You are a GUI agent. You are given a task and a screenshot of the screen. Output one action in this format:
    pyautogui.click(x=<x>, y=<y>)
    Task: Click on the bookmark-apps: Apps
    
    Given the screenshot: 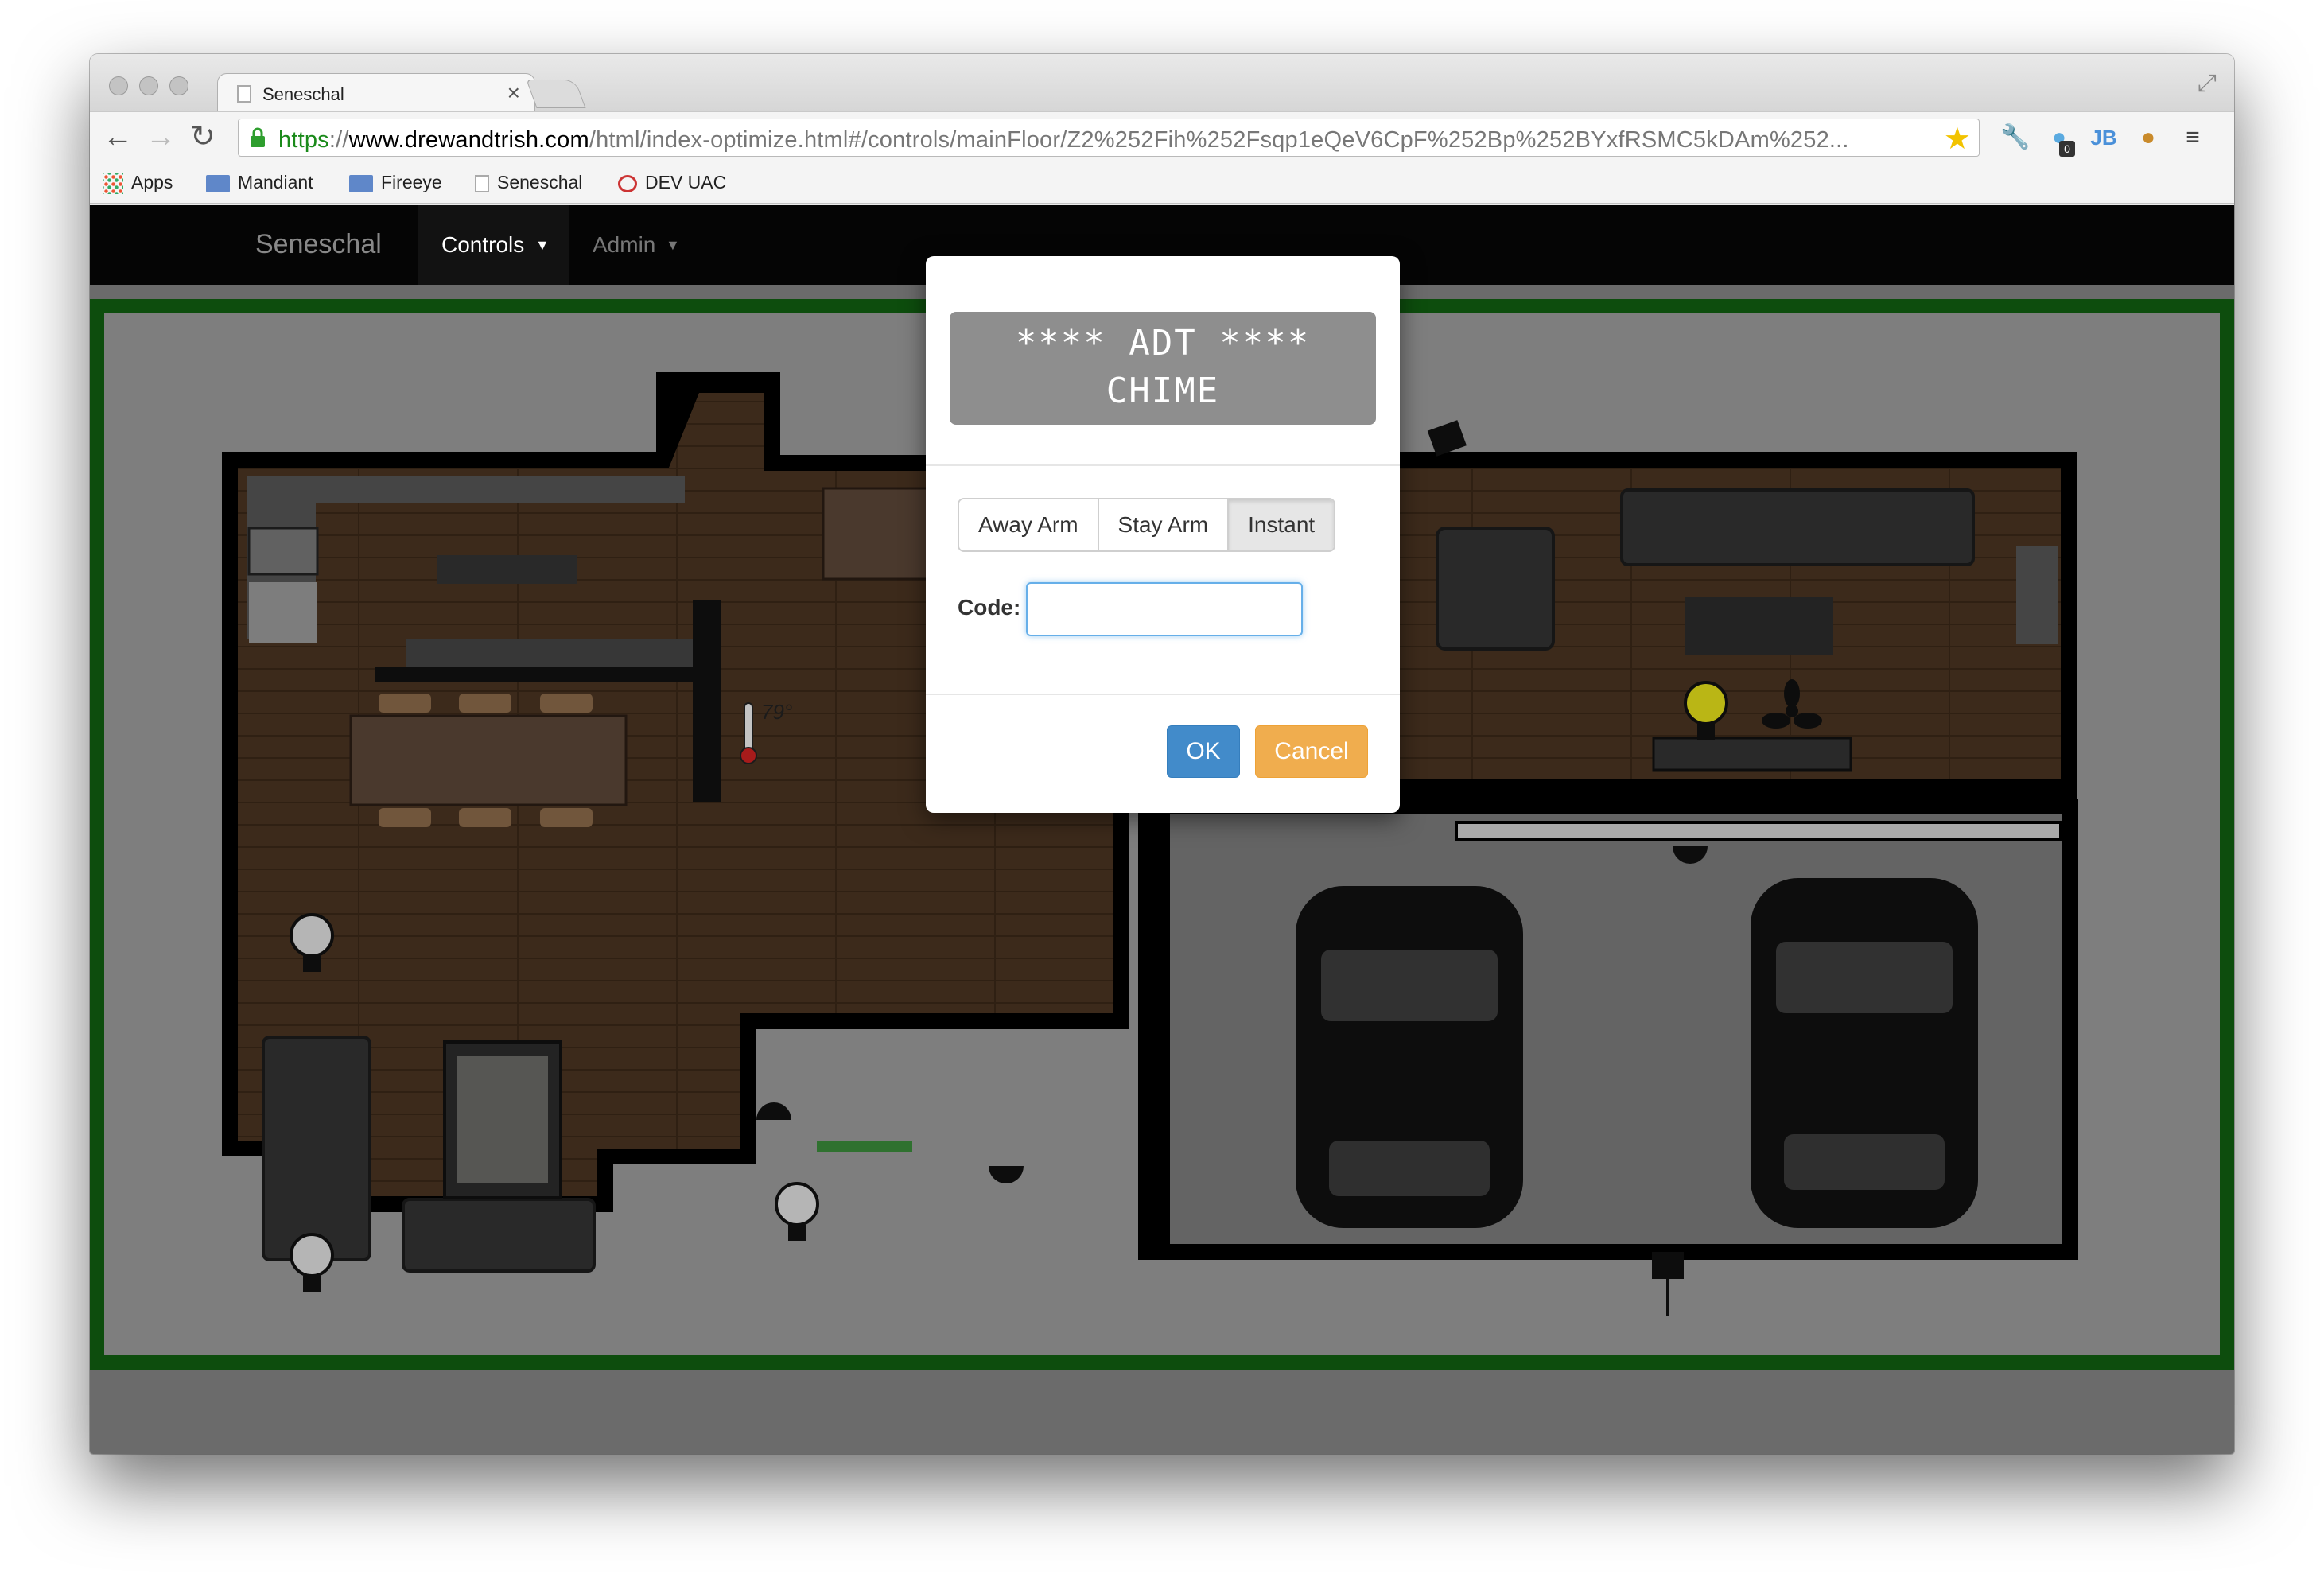 What is the action you would take?
    pyautogui.click(x=138, y=183)
    